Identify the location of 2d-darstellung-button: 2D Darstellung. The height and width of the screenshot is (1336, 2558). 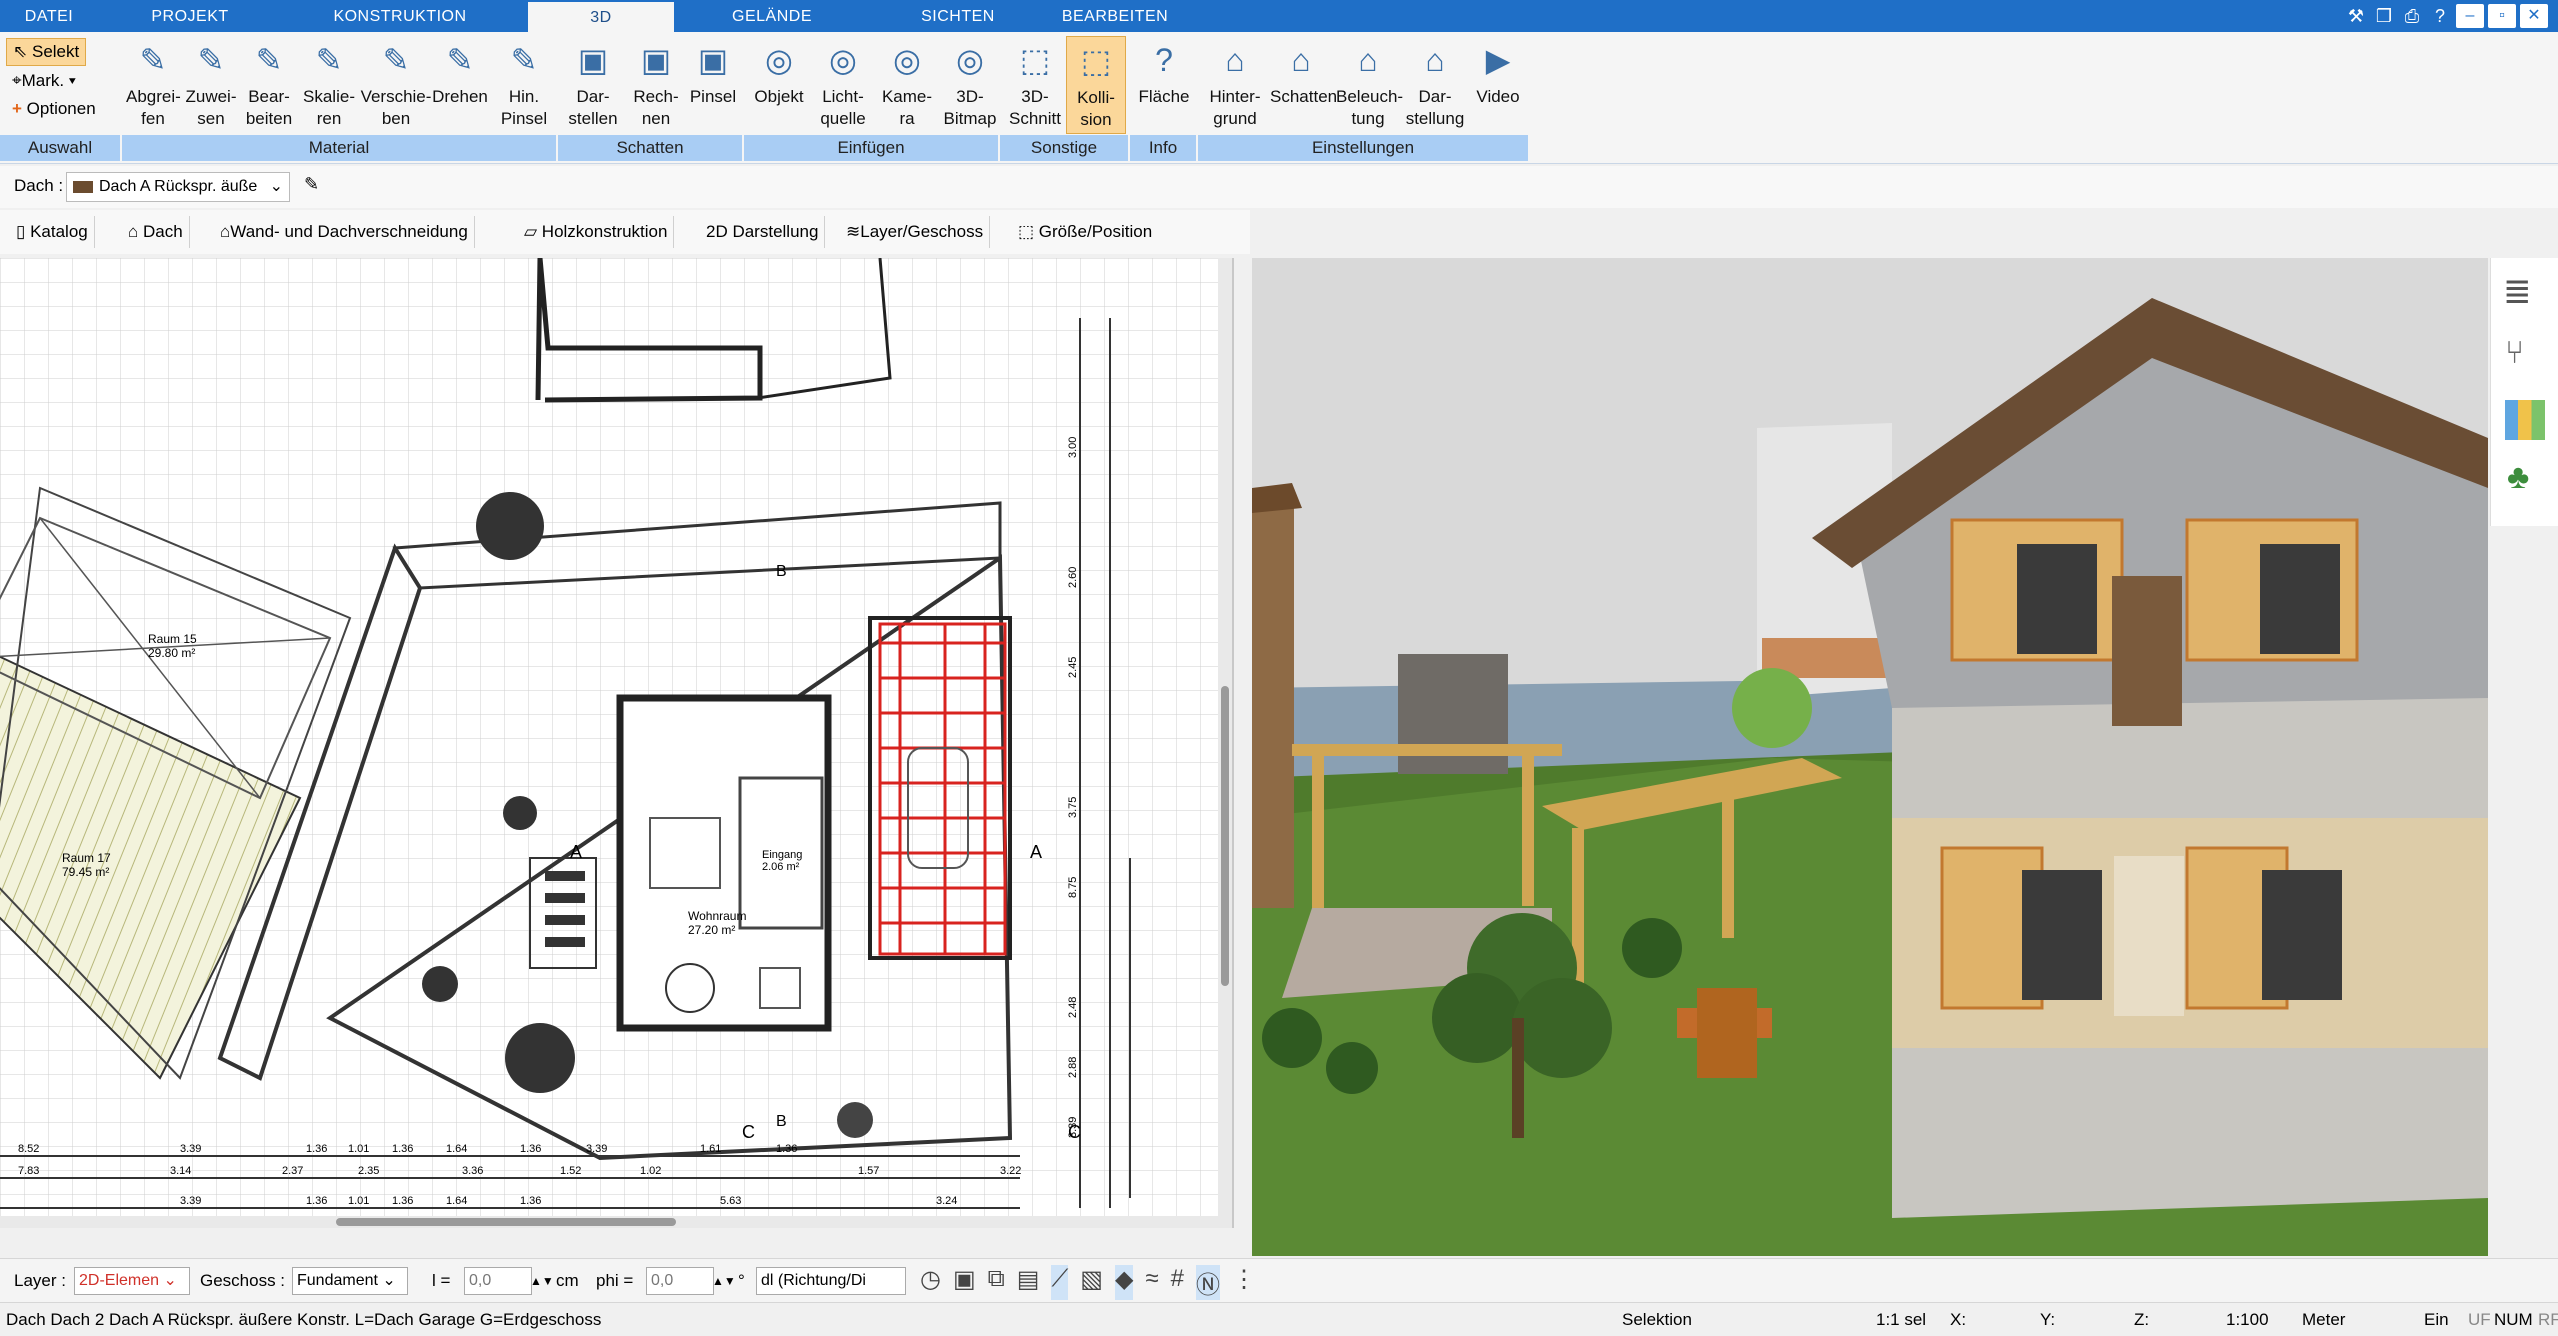
(763, 232).